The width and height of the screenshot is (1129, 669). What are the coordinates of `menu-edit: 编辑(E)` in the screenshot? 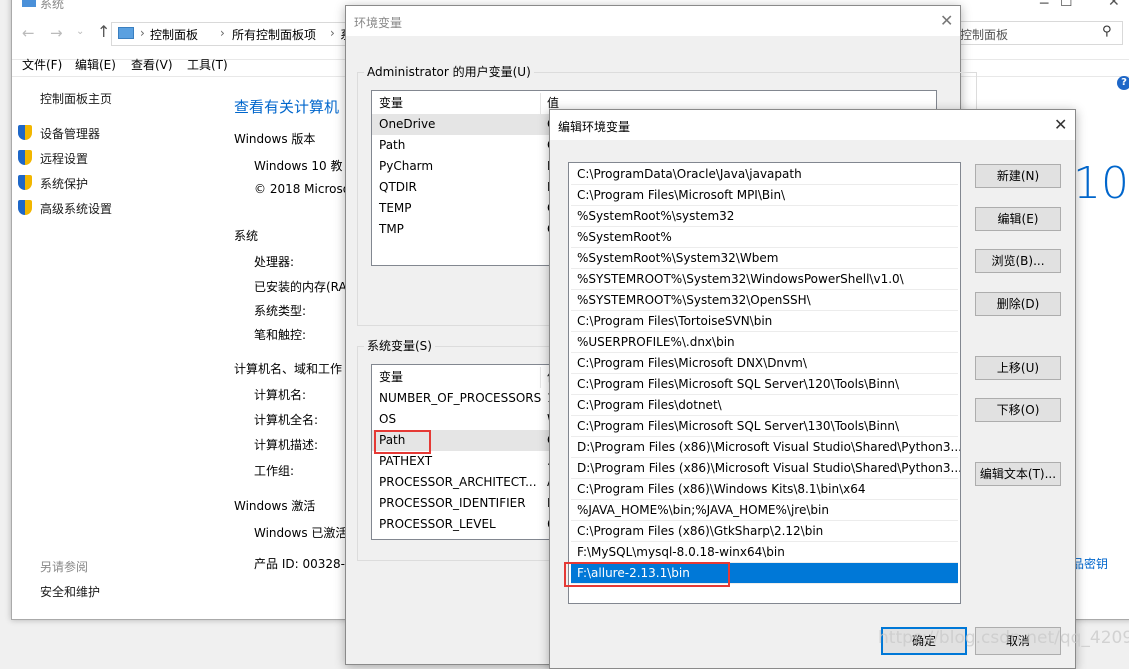 It's located at (95, 64).